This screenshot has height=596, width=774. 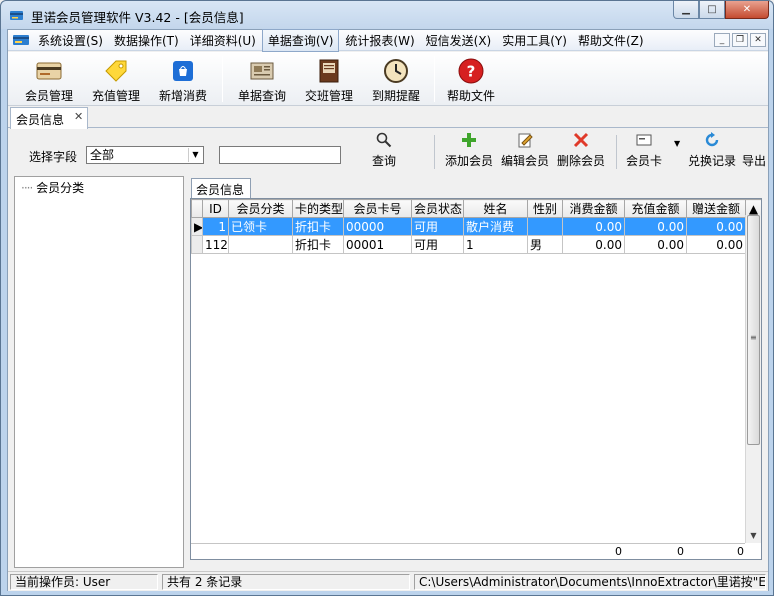 What do you see at coordinates (525, 140) in the screenshot?
I see `edit-icon` at bounding box center [525, 140].